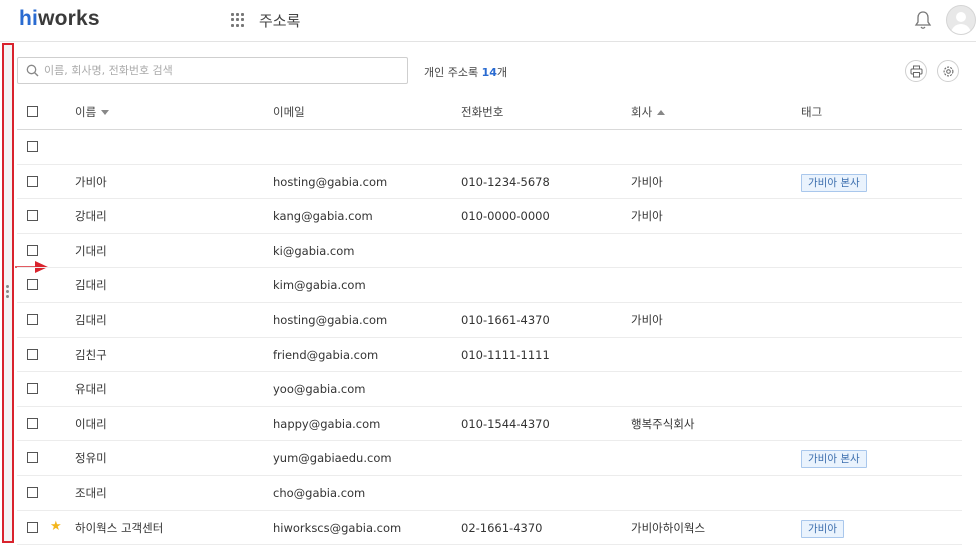 The height and width of the screenshot is (545, 976). What do you see at coordinates (313, 251) in the screenshot?
I see `contact-email: ki@gabia.com` at bounding box center [313, 251].